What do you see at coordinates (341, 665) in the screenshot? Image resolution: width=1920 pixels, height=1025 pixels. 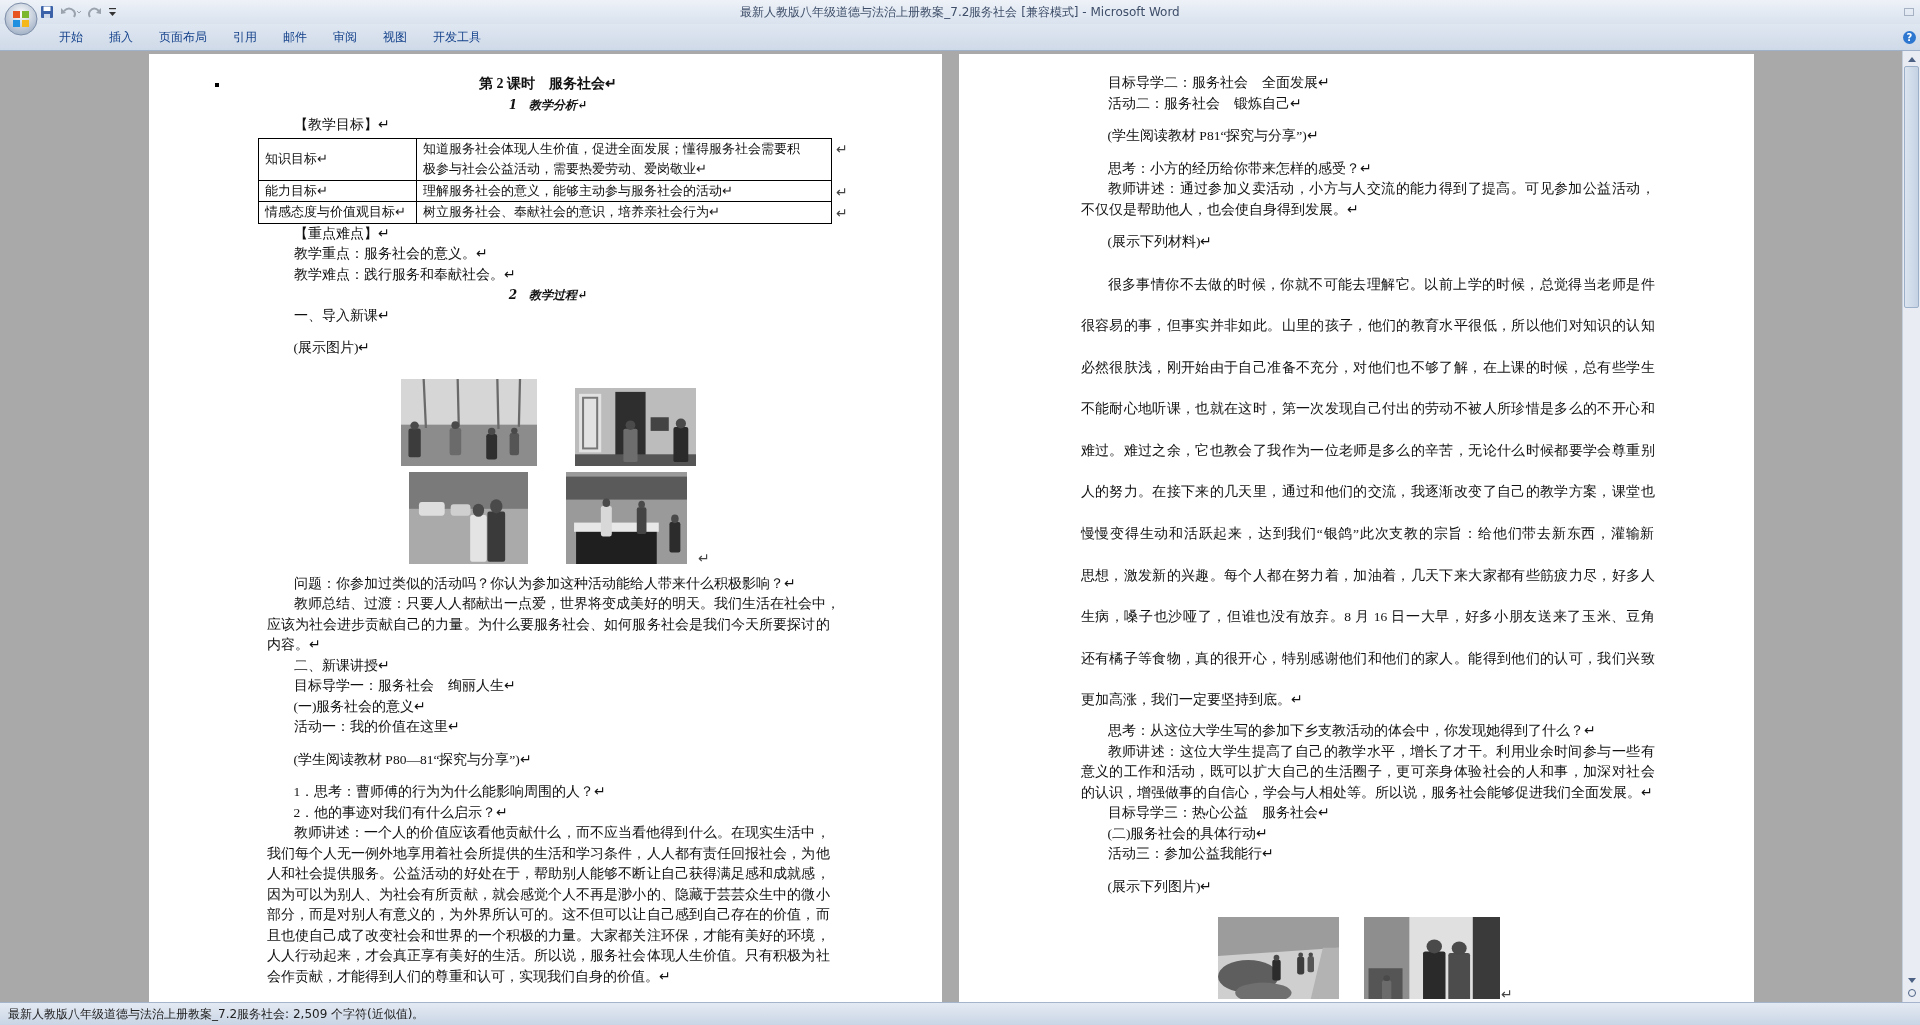 I see `paragraph: 二、新课讲授↵` at bounding box center [341, 665].